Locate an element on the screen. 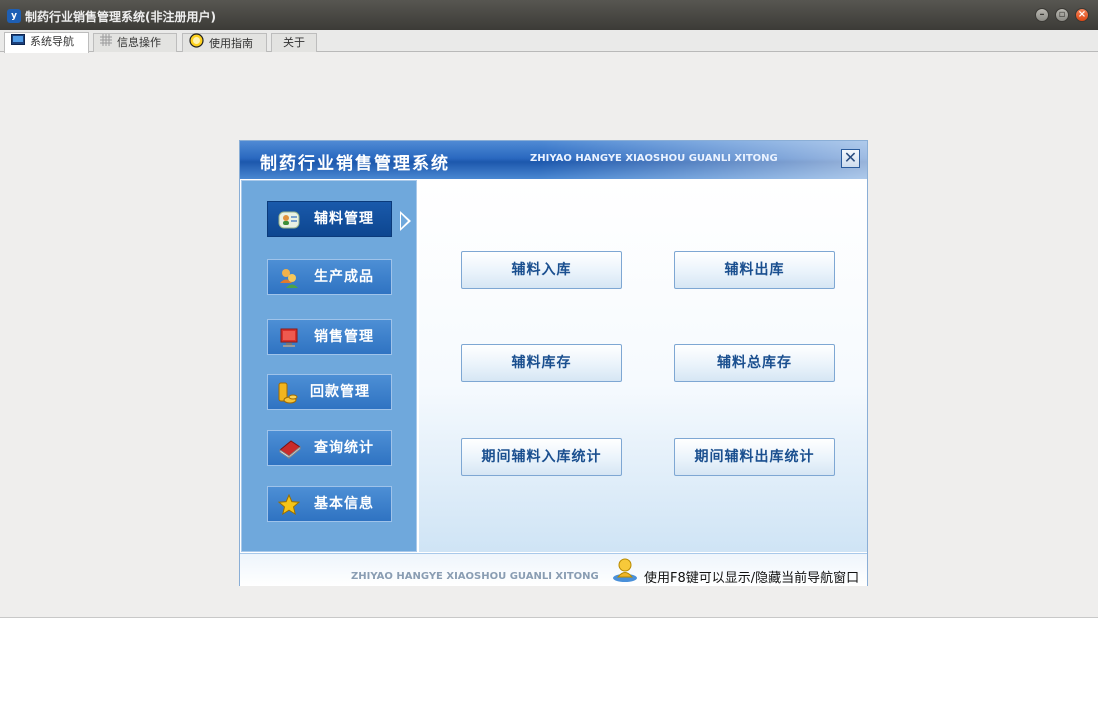 The image size is (1098, 713). star-icon is located at coordinates (289, 504).